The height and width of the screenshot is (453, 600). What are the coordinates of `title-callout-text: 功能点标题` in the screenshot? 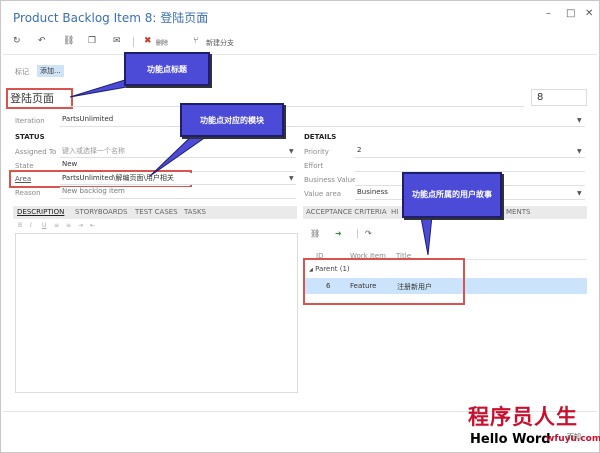 It's located at (167, 69).